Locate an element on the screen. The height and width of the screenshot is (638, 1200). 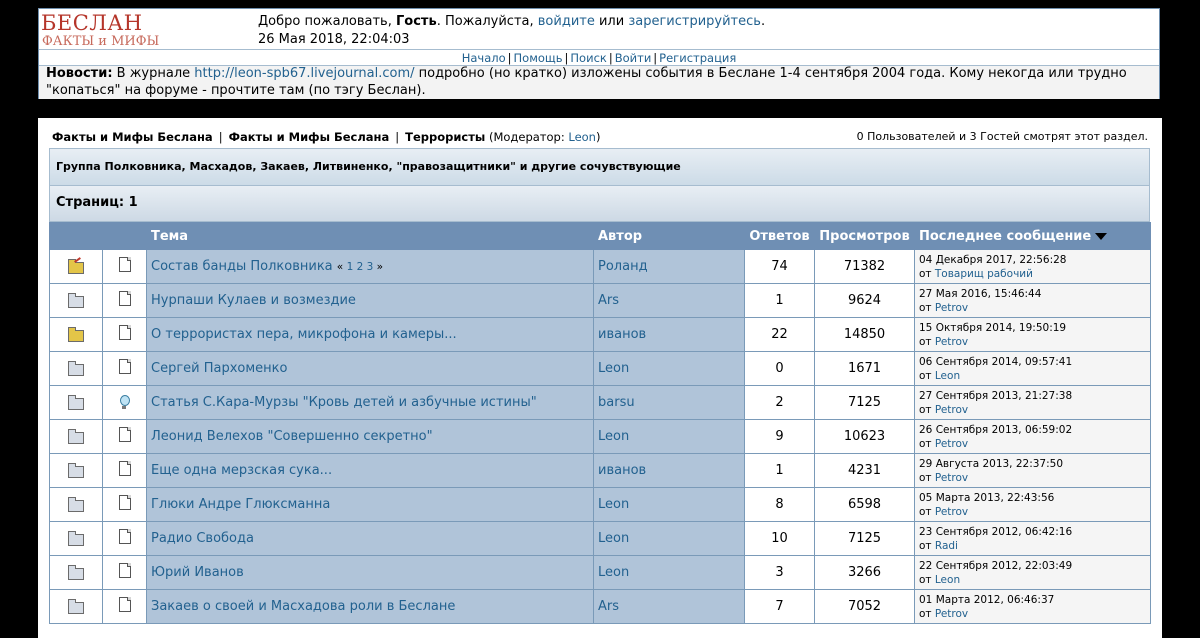
login-link: войдите is located at coordinates (566, 21).